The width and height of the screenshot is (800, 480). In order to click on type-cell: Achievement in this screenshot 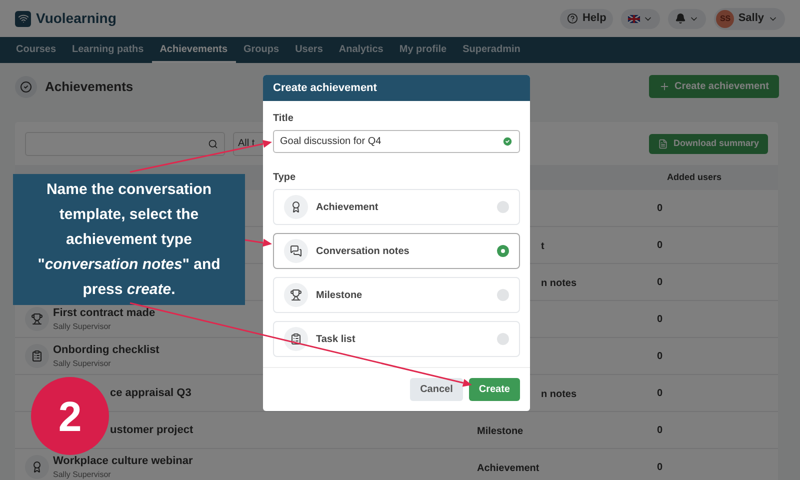, I will do `click(508, 468)`.